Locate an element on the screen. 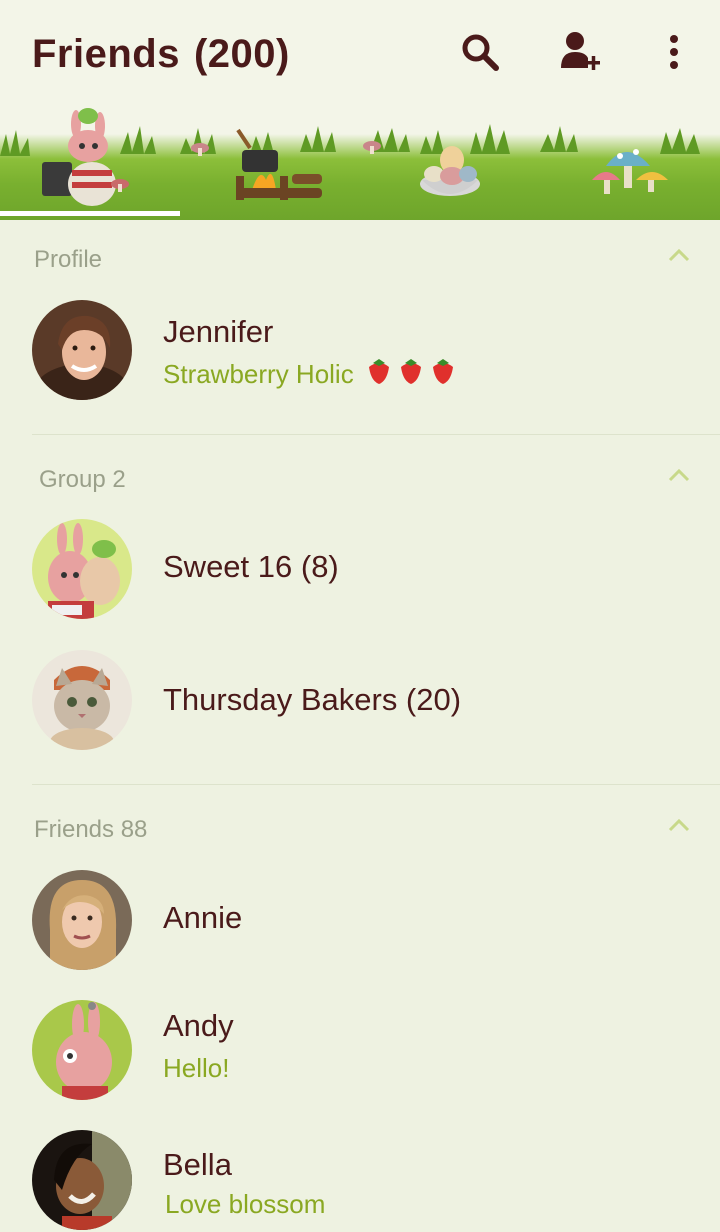  status-message: Strawberry Holic is located at coordinates (311, 374).